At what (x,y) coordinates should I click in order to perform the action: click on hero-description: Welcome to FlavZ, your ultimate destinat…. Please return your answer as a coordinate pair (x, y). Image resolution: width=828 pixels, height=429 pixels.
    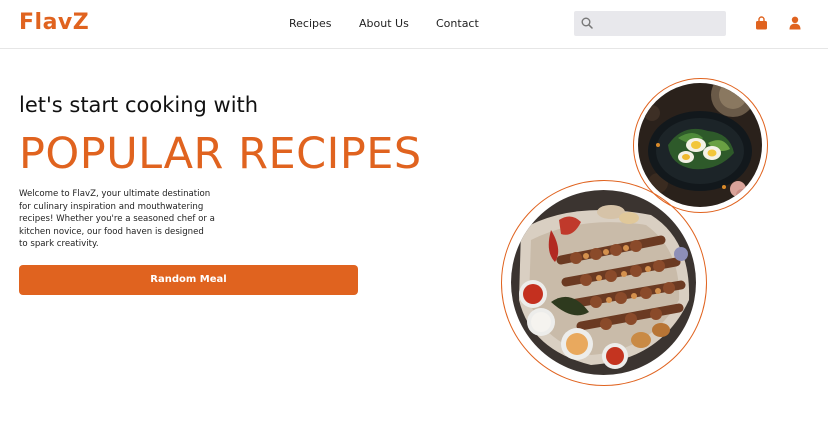
    Looking at the image, I should click on (117, 219).